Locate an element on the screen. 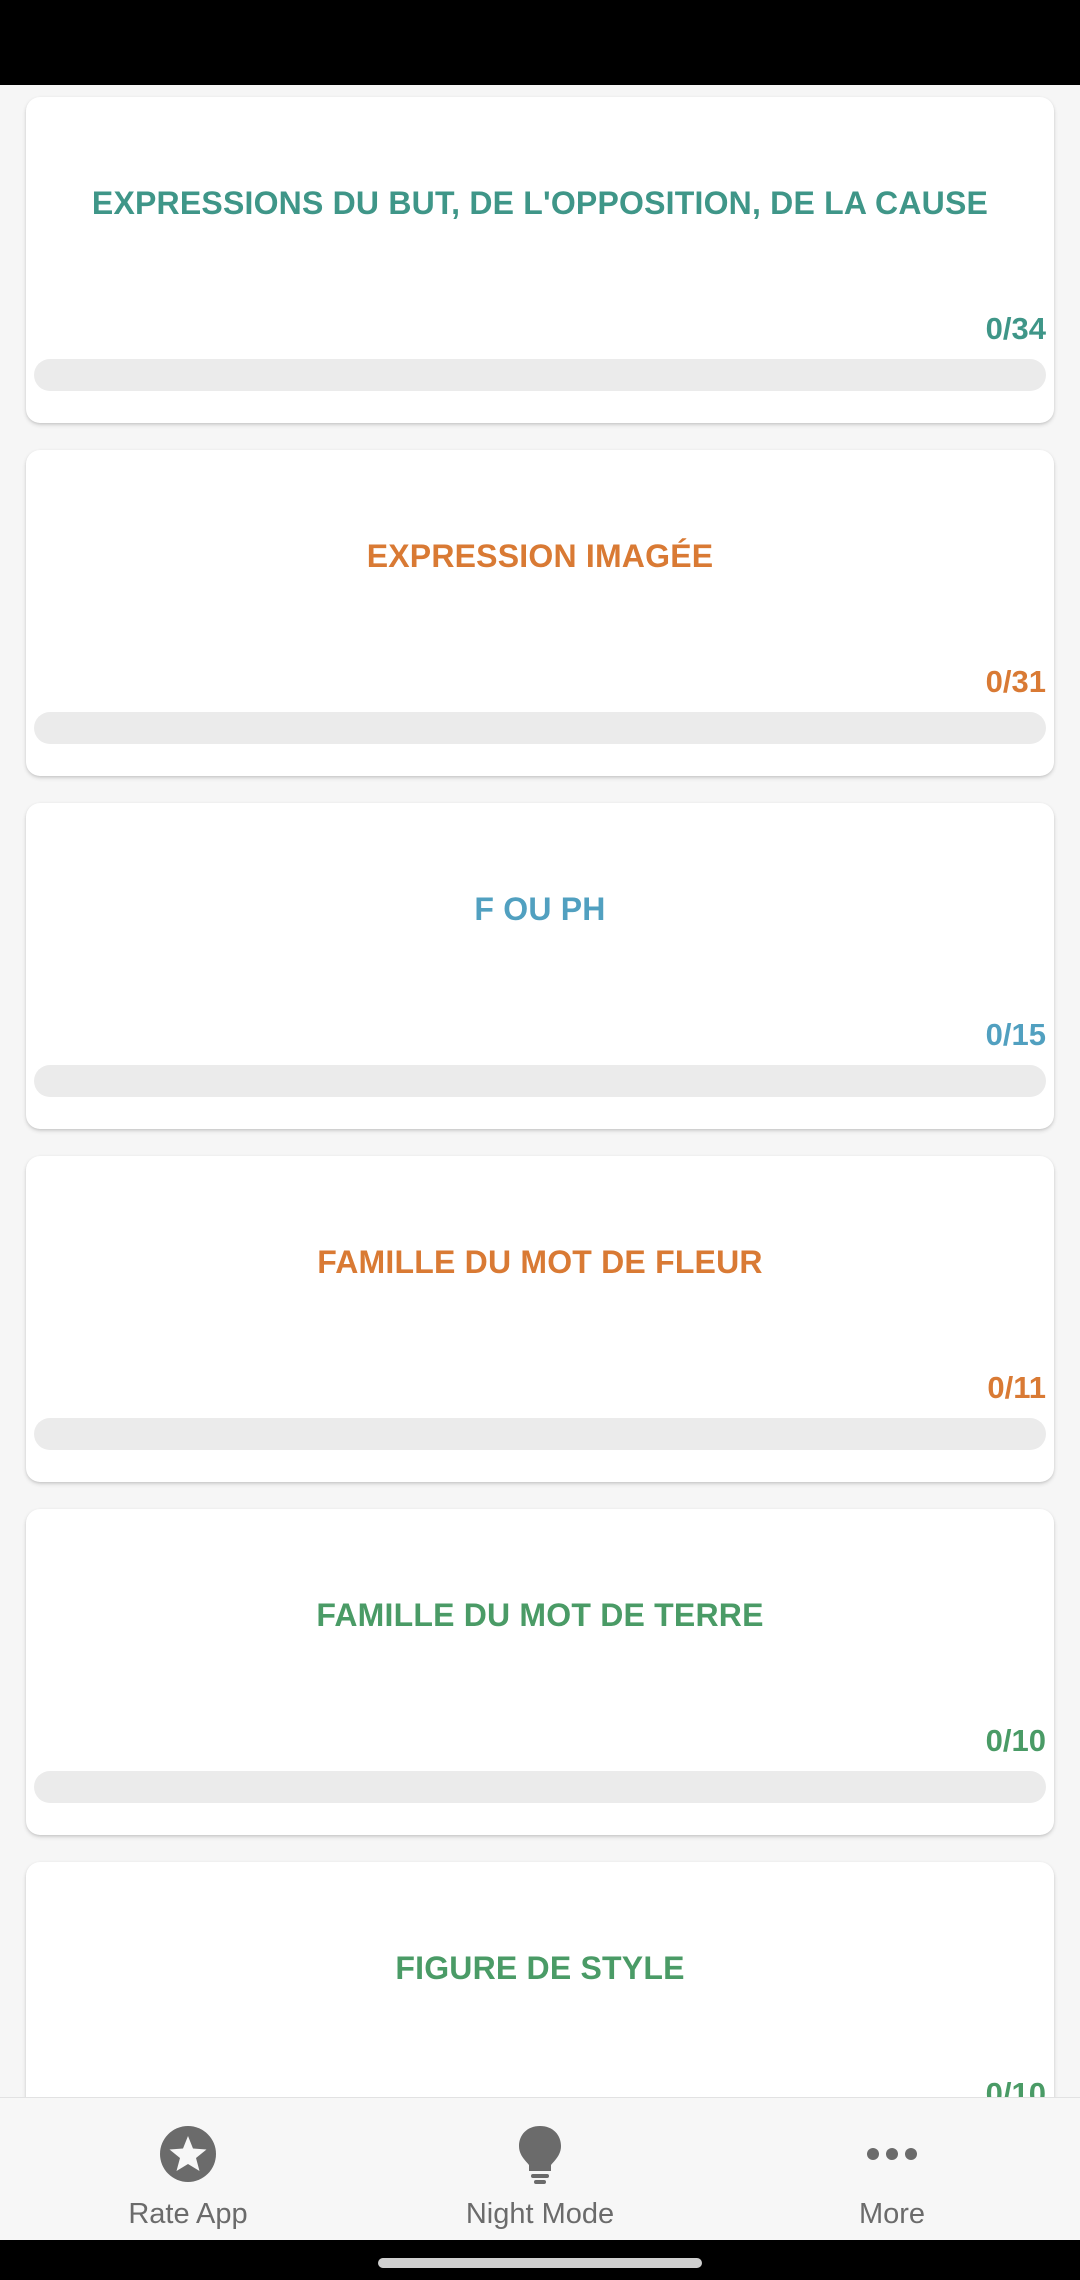 This screenshot has height=2280, width=1080. night-mode-button: Night Mode is located at coordinates (540, 2169).